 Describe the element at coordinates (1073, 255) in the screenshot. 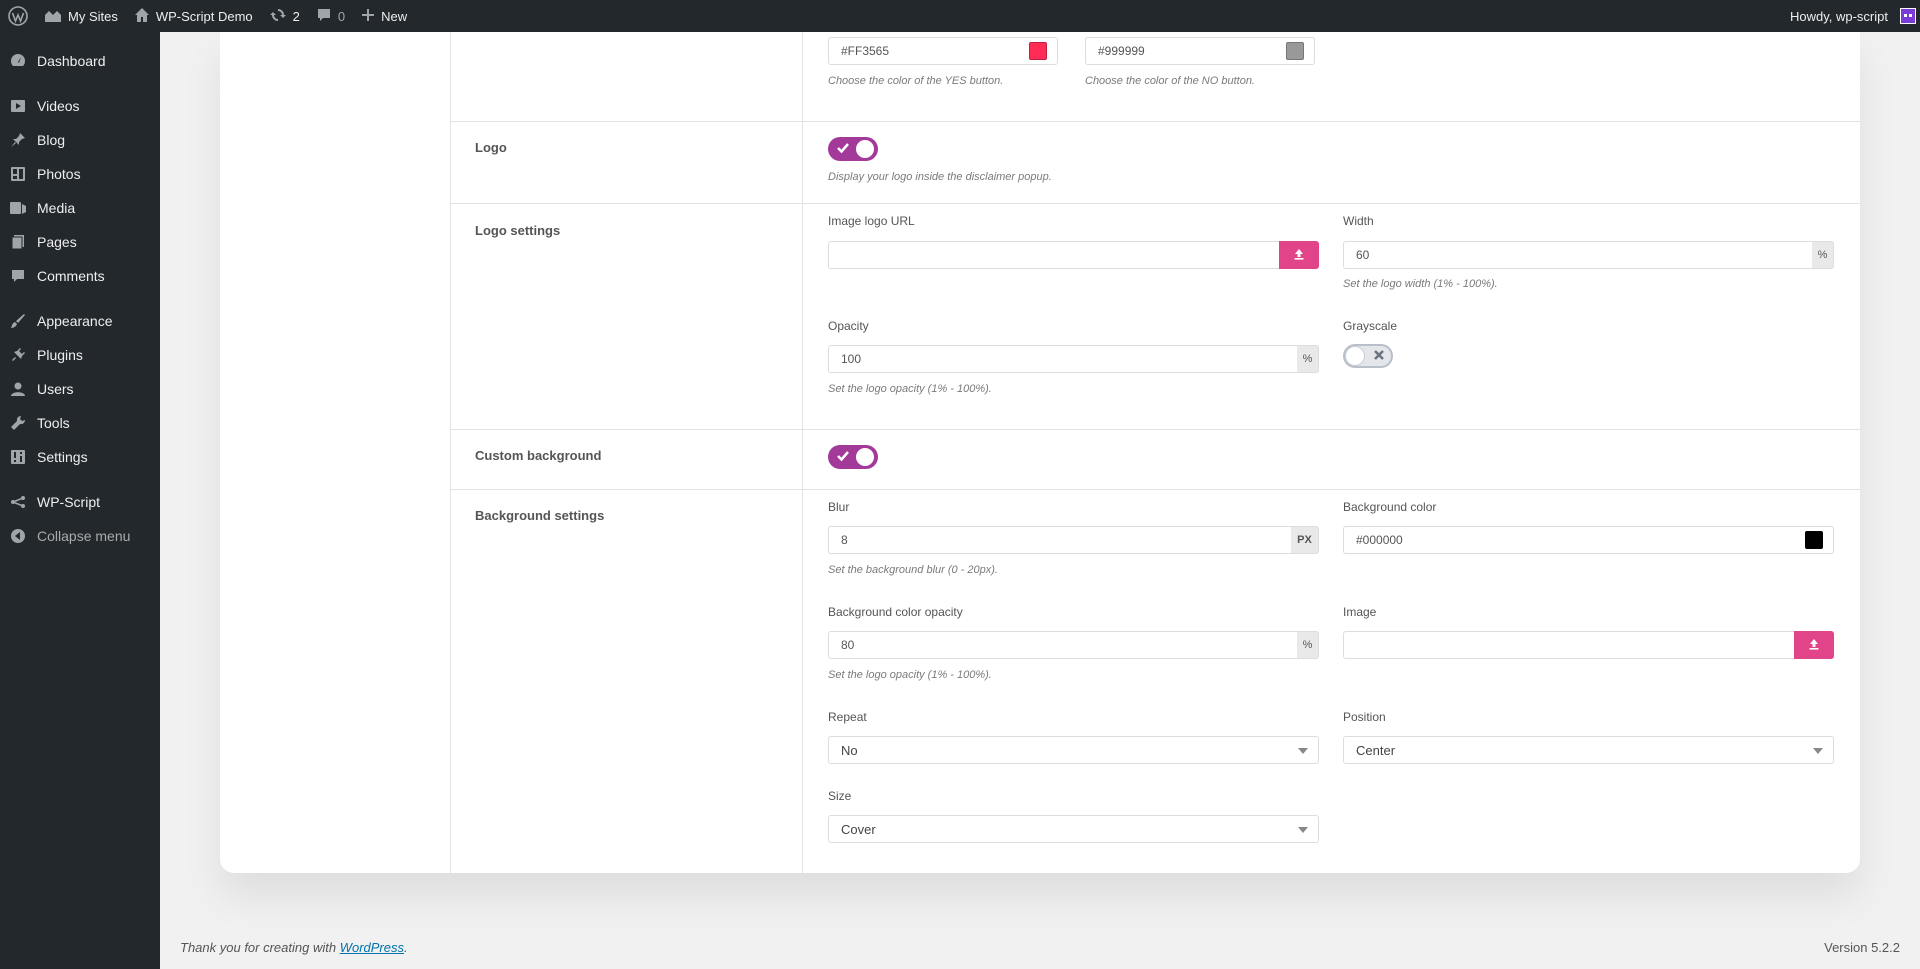

I see `image-logo-url-input` at that location.